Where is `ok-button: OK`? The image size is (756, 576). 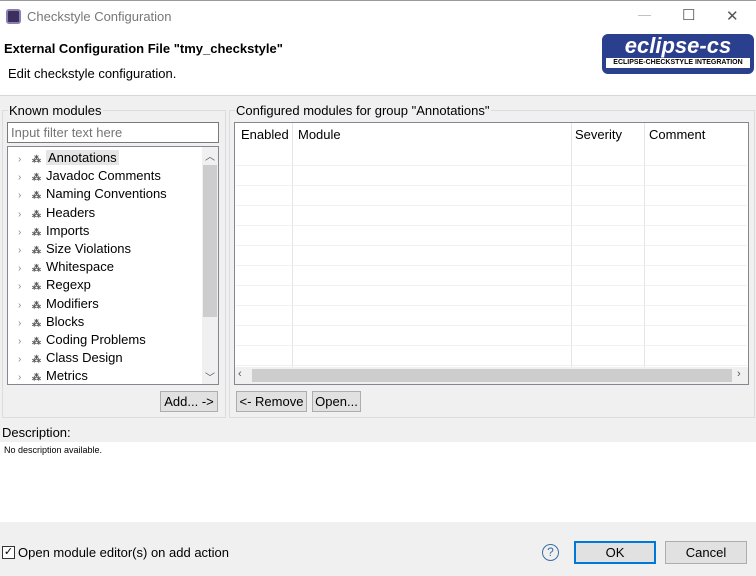 ok-button: OK is located at coordinates (615, 552).